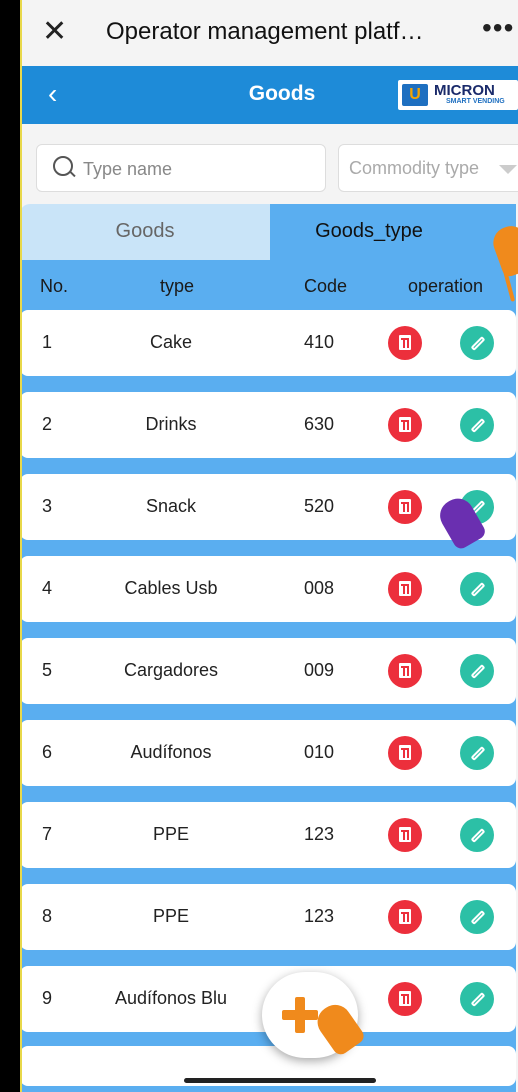 Image resolution: width=518 pixels, height=1092 pixels. What do you see at coordinates (171, 588) in the screenshot?
I see `row-type: Cables Usb` at bounding box center [171, 588].